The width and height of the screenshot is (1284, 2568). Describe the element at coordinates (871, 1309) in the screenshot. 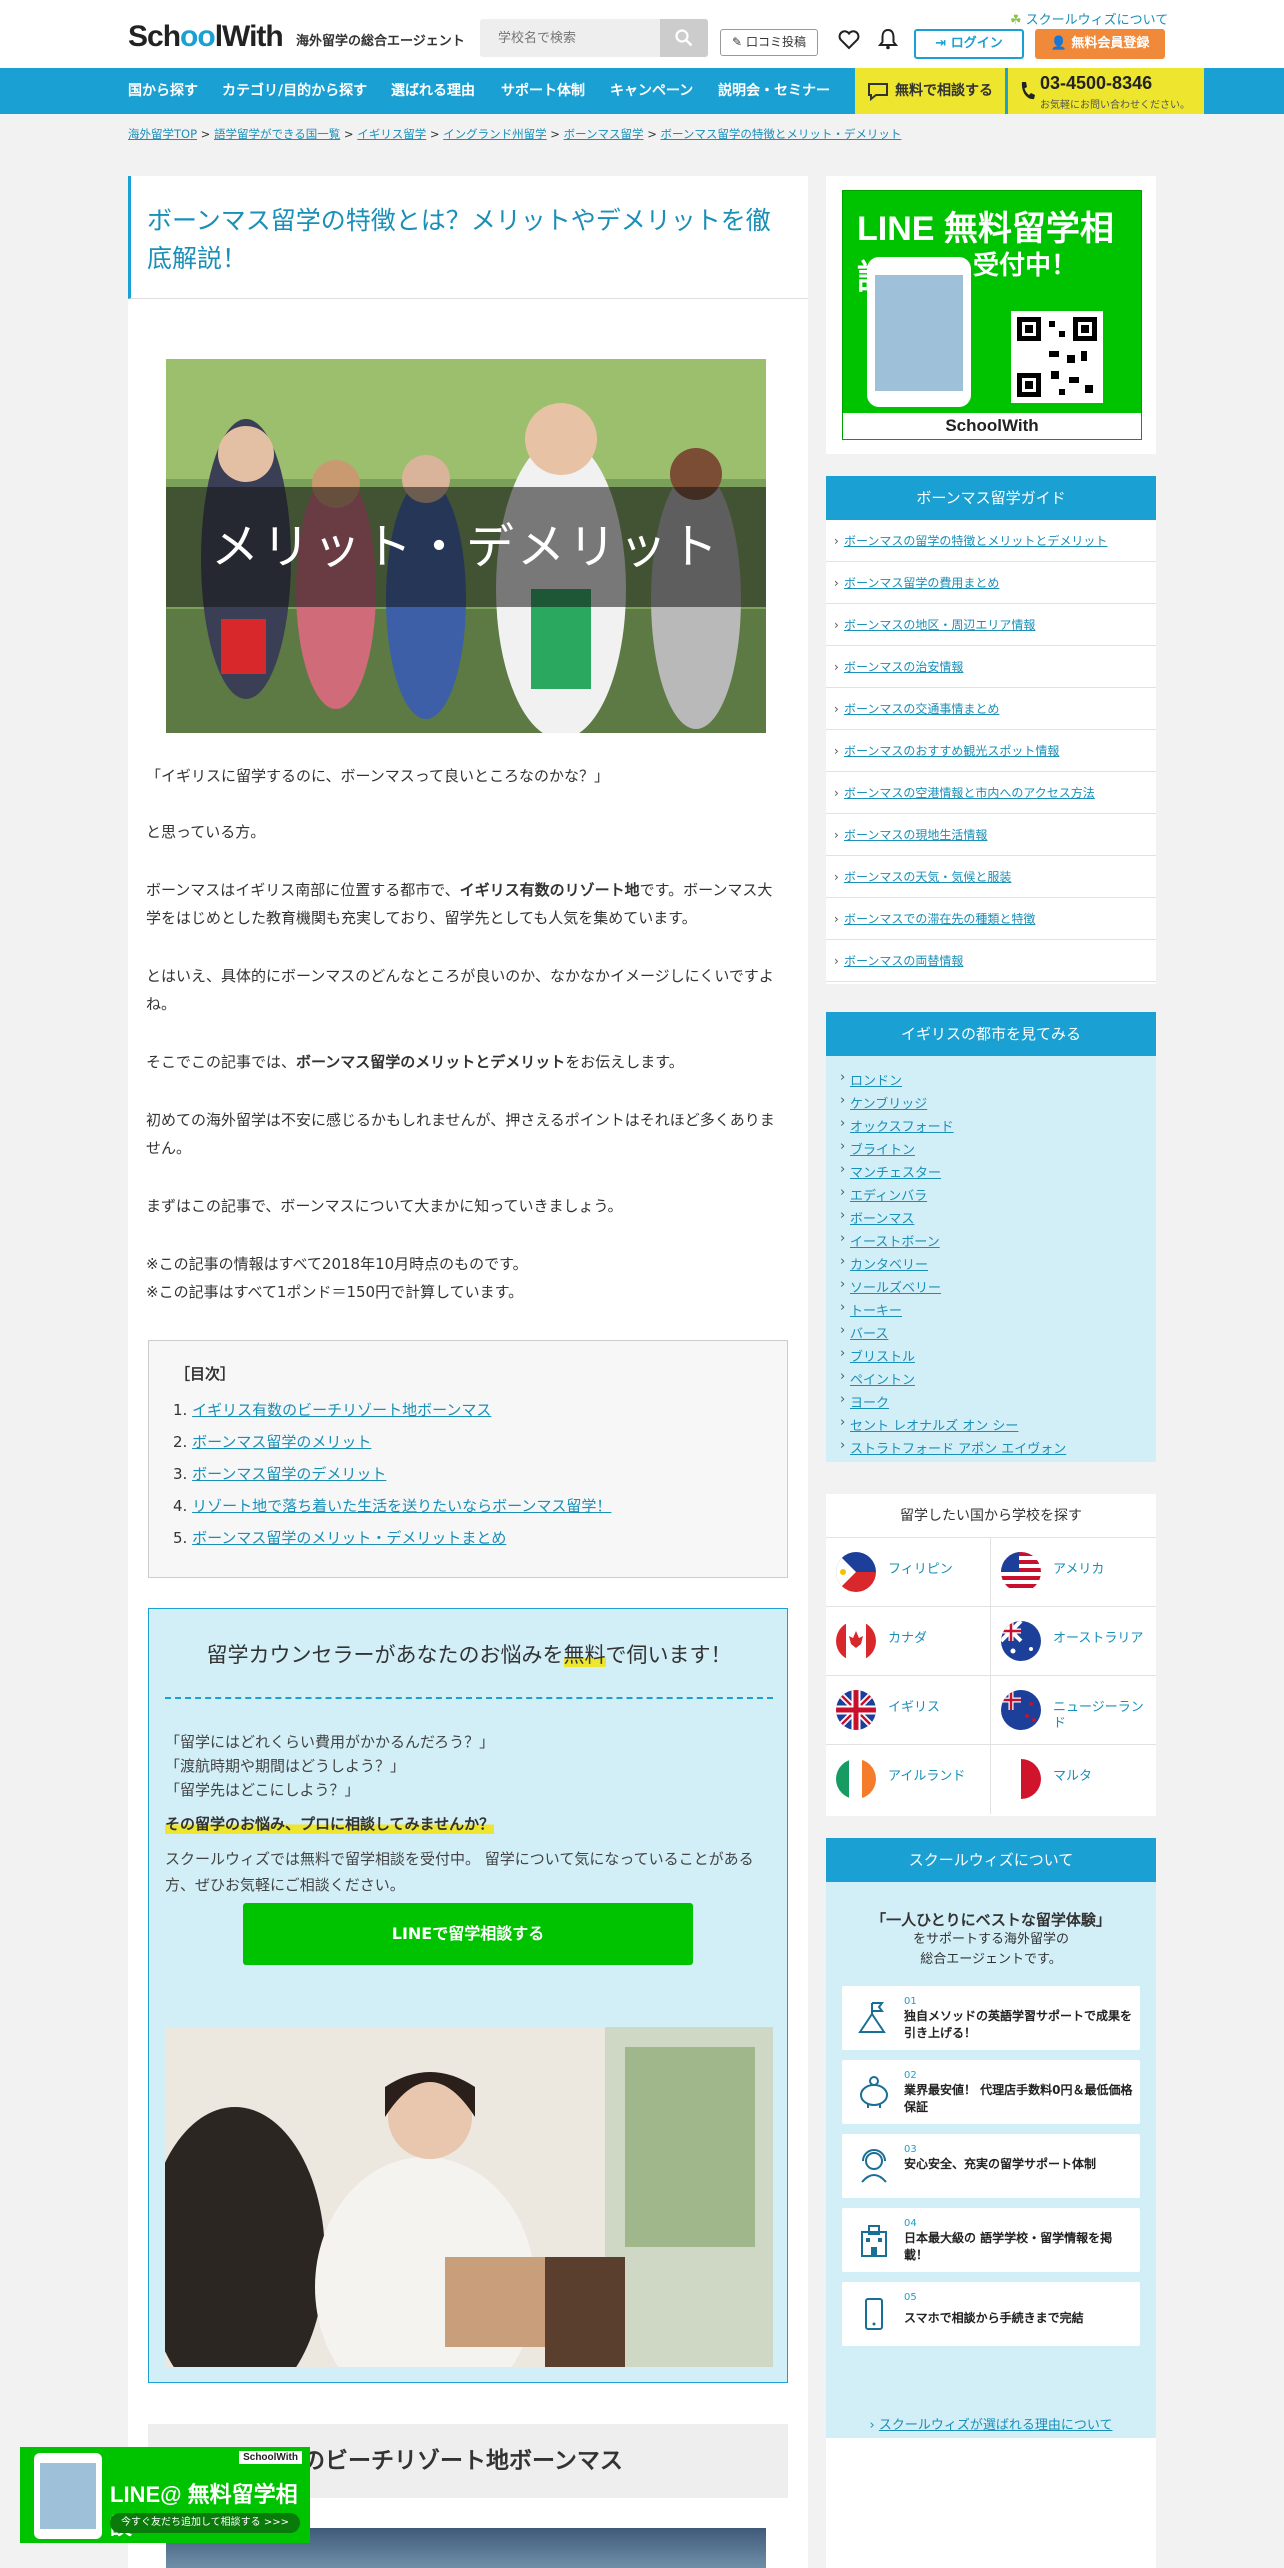

I see `city-link: トーキー` at that location.